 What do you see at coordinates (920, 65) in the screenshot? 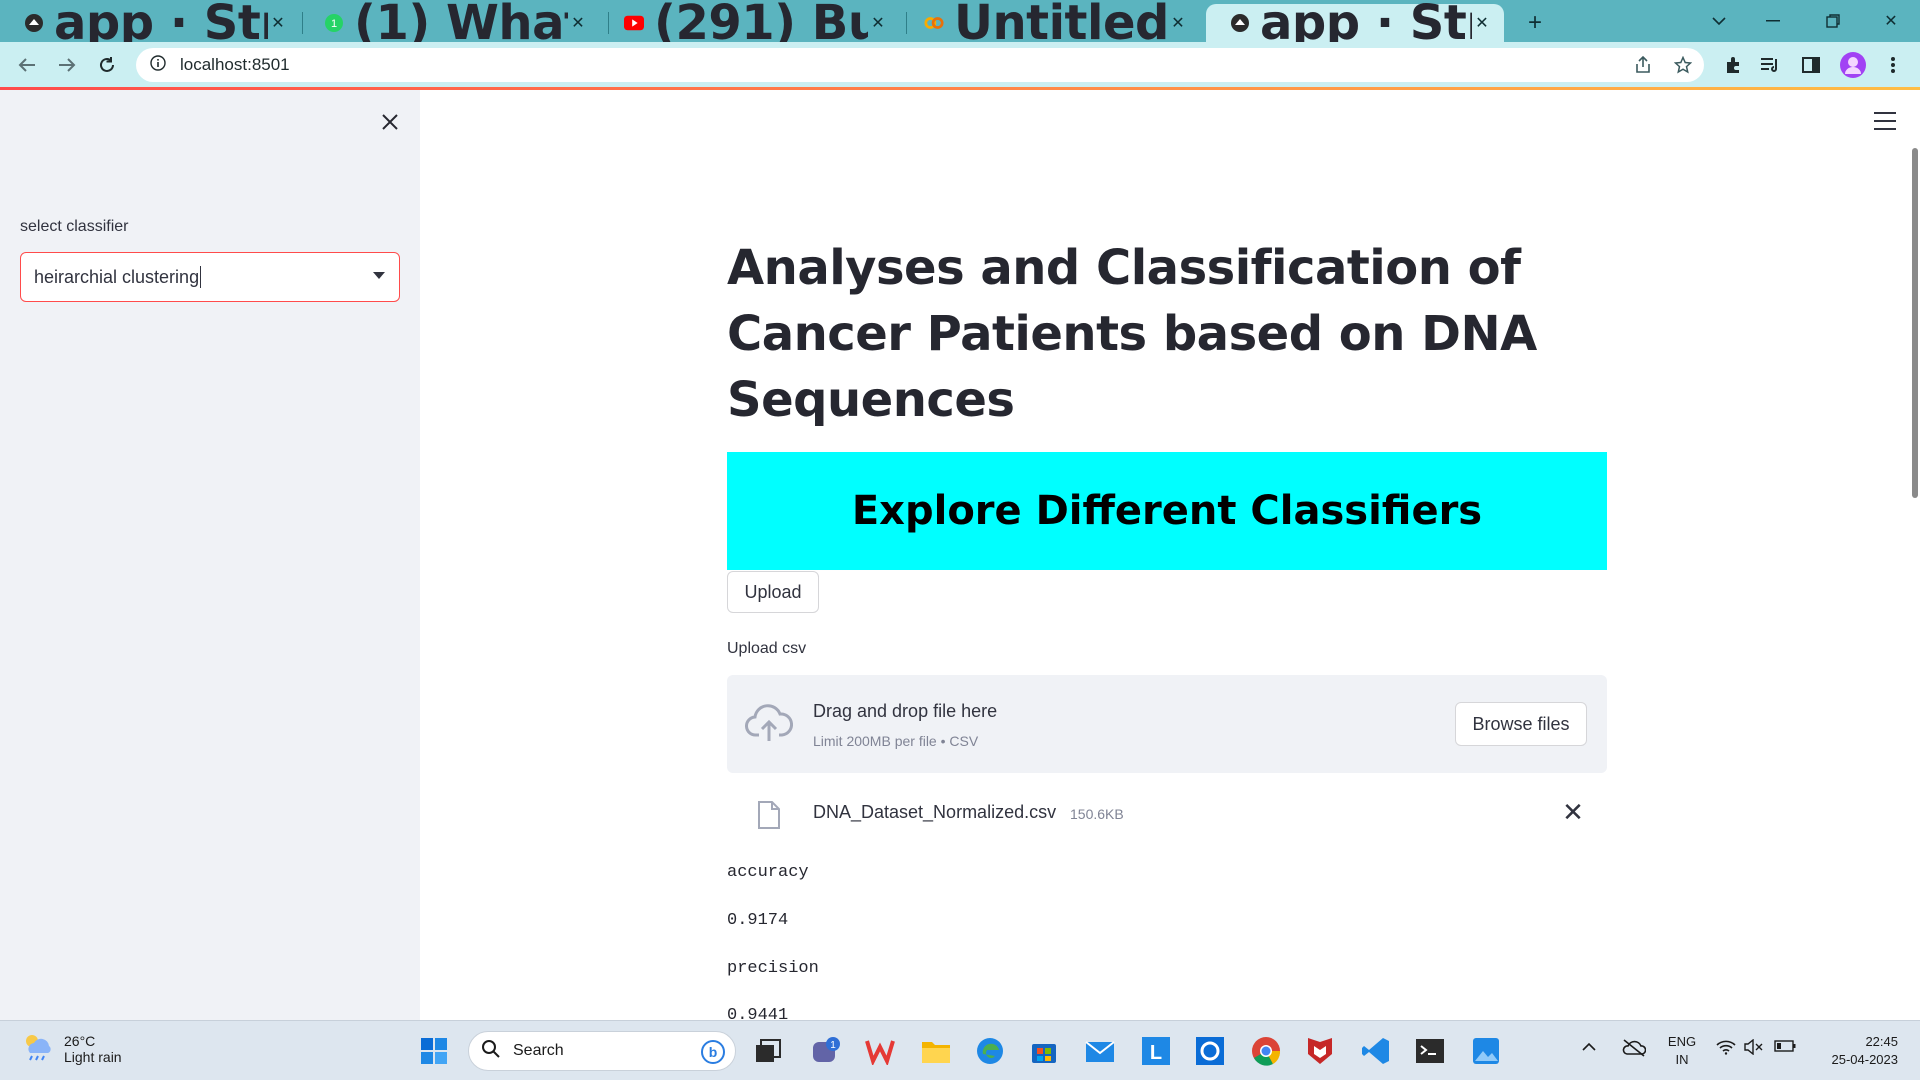
I see `address-bar: localhost:8501` at bounding box center [920, 65].